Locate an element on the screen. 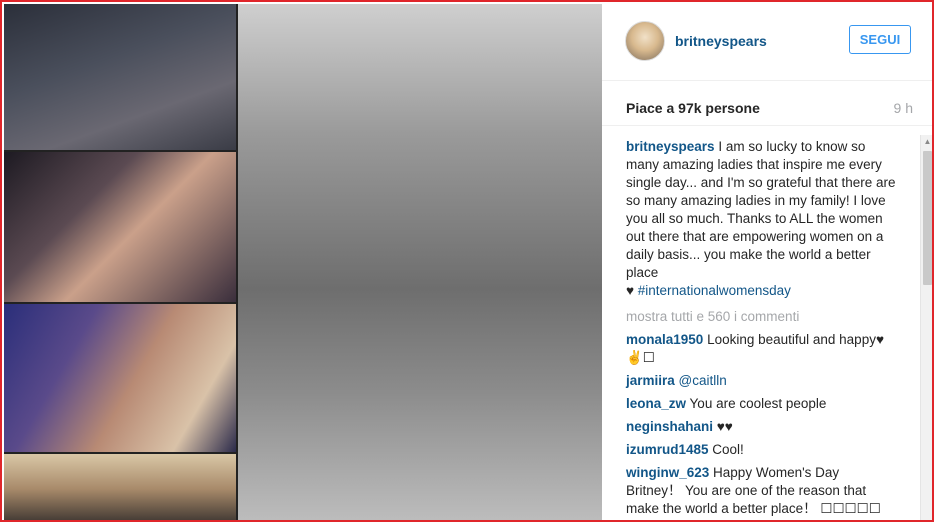 The height and width of the screenshot is (522, 934). heart-icon: ♥ is located at coordinates (630, 290).